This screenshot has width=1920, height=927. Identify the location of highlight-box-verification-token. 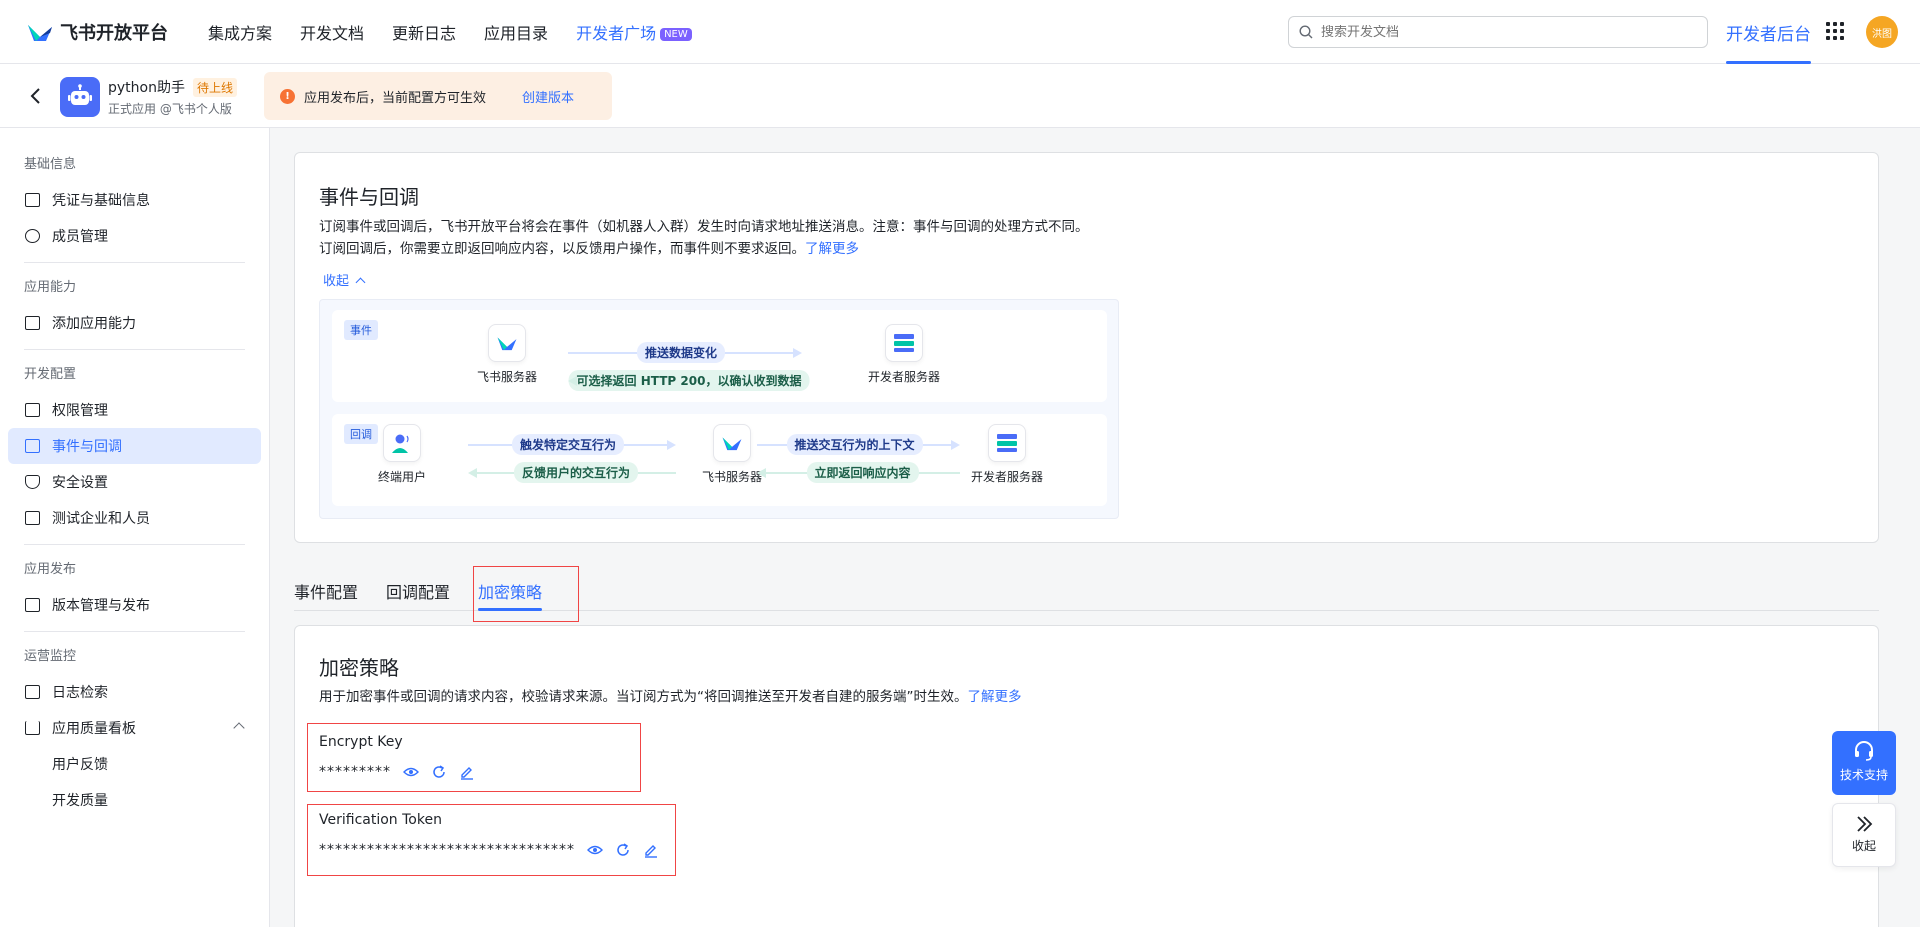
(491, 840).